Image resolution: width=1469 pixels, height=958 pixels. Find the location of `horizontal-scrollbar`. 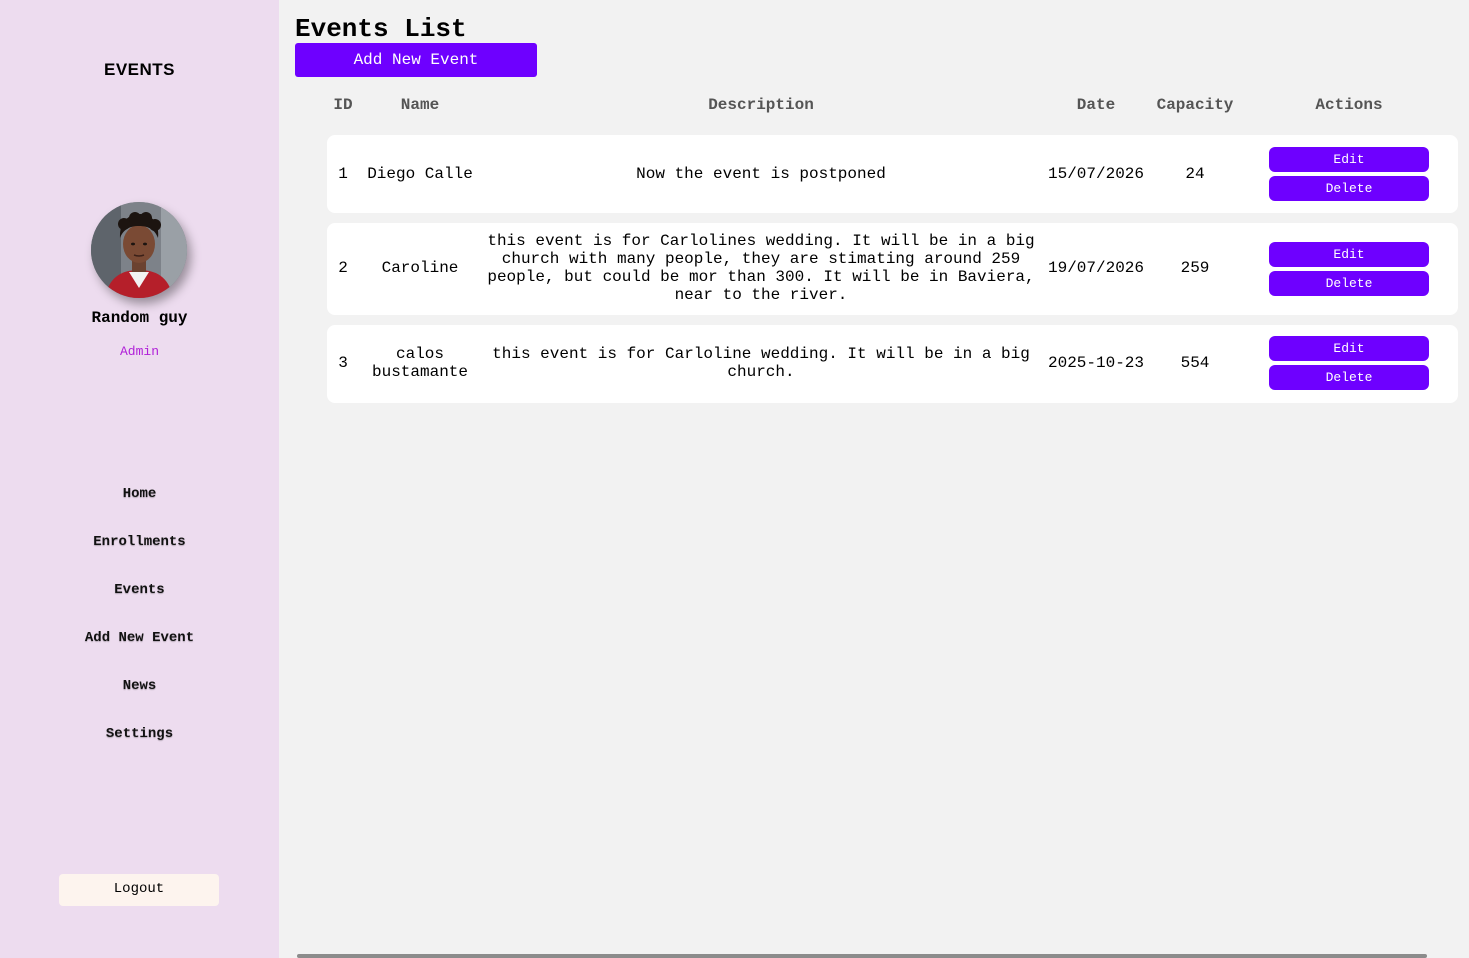

horizontal-scrollbar is located at coordinates (862, 956).